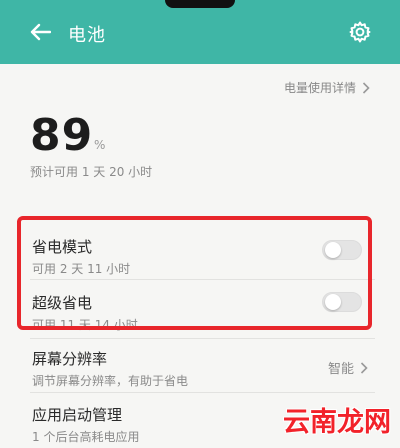 The width and height of the screenshot is (400, 448). What do you see at coordinates (70, 359) in the screenshot?
I see `screen-resolution-title: 屏幕分辨率` at bounding box center [70, 359].